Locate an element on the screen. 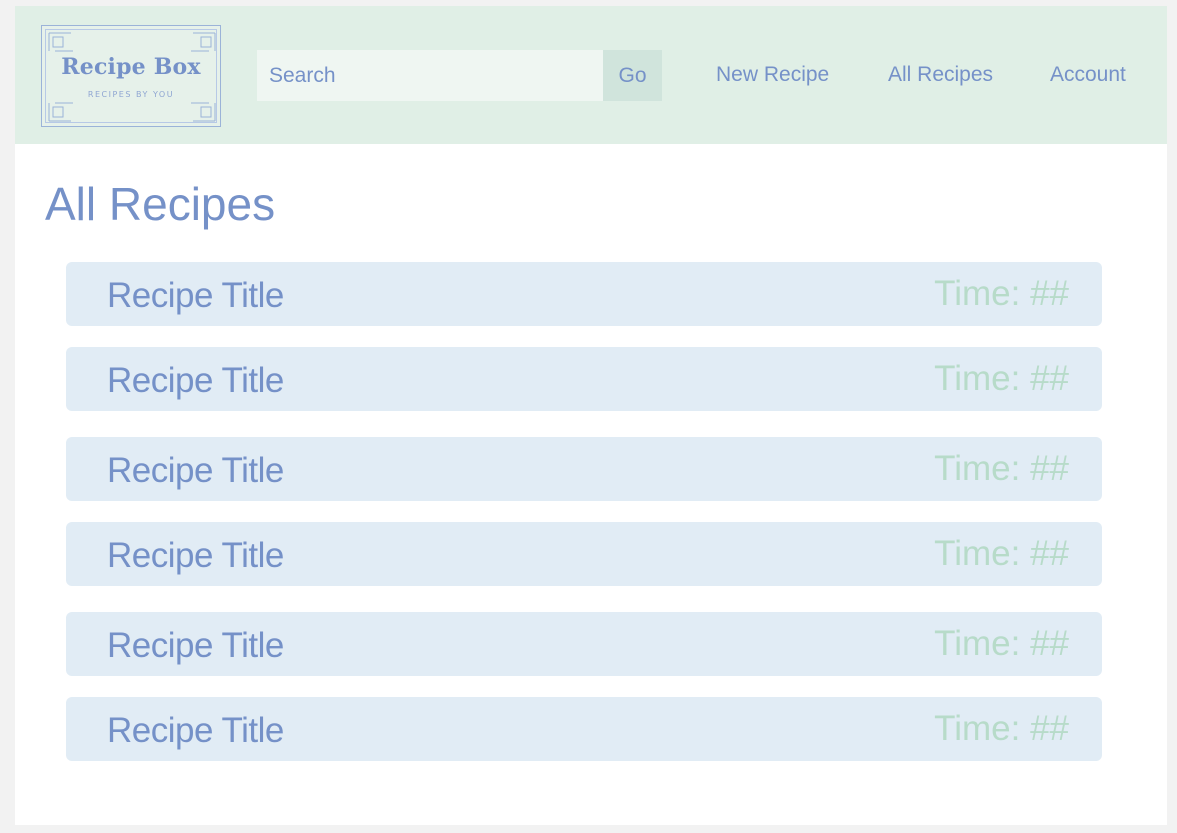 The width and height of the screenshot is (1177, 833). page-title: All Recipes is located at coordinates (160, 204).